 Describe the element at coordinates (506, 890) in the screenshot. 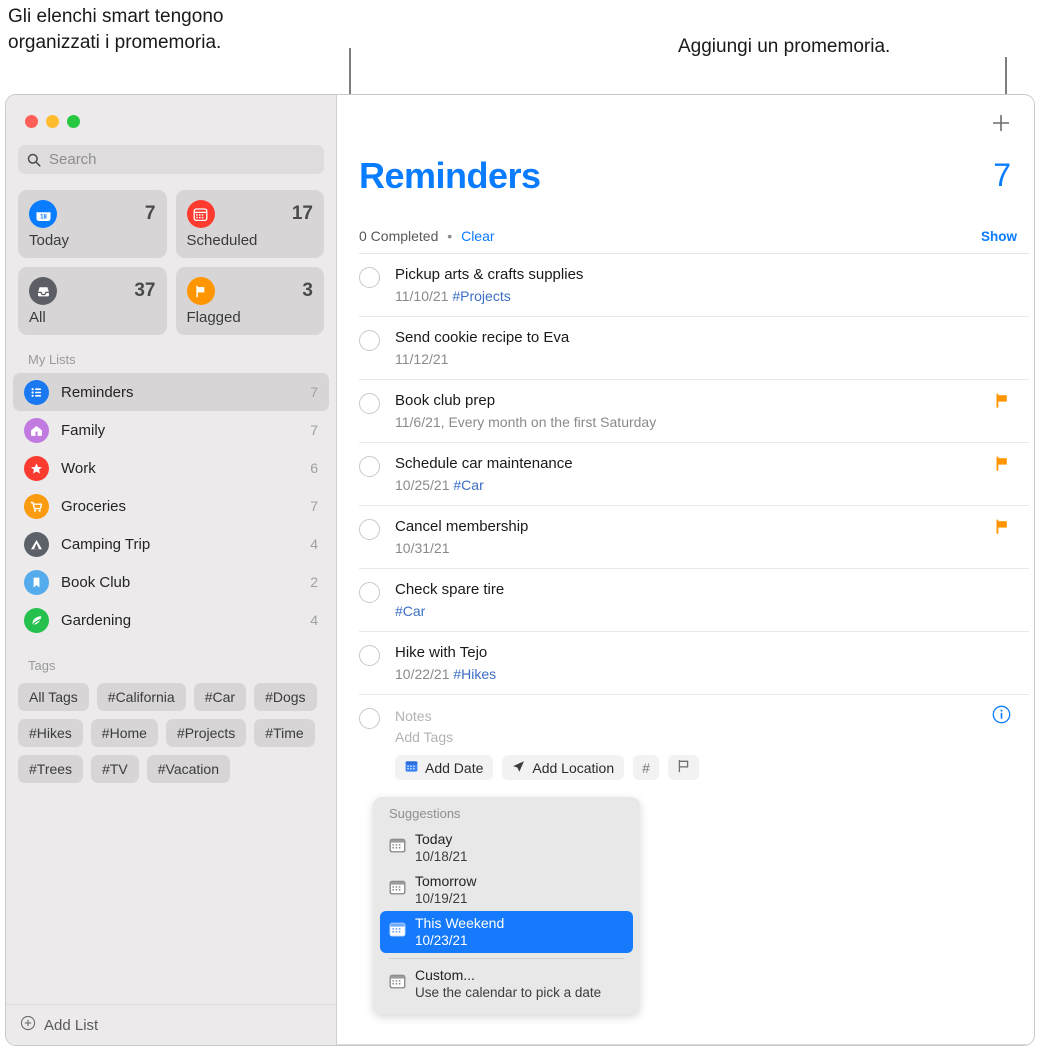

I see `suggestion-tomorrow: Tomorrow 10/19/21` at that location.